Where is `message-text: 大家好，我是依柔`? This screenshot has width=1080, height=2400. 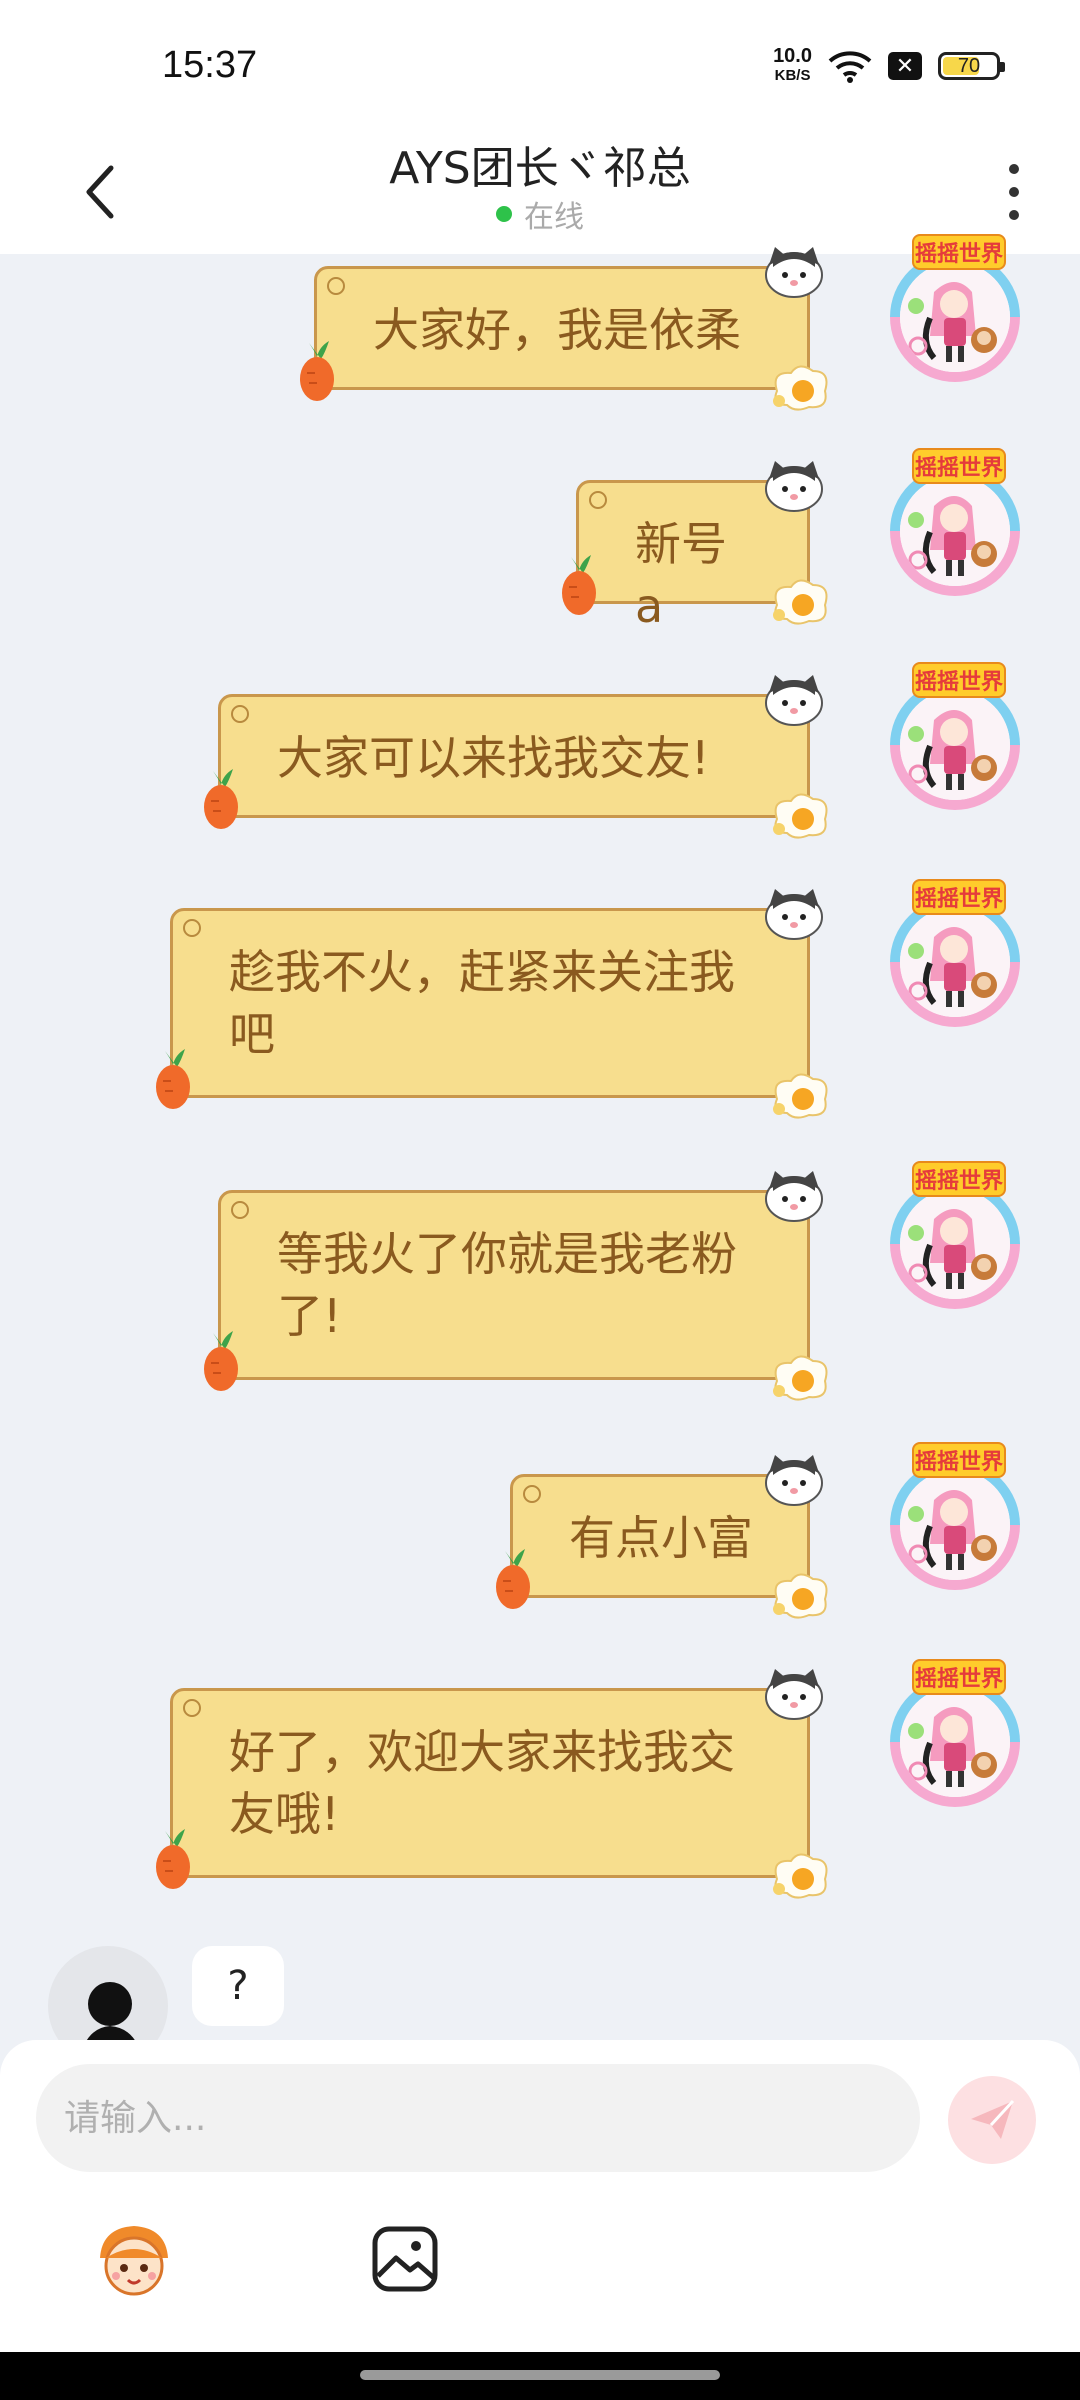 message-text: 大家好，我是依柔 is located at coordinates (557, 330).